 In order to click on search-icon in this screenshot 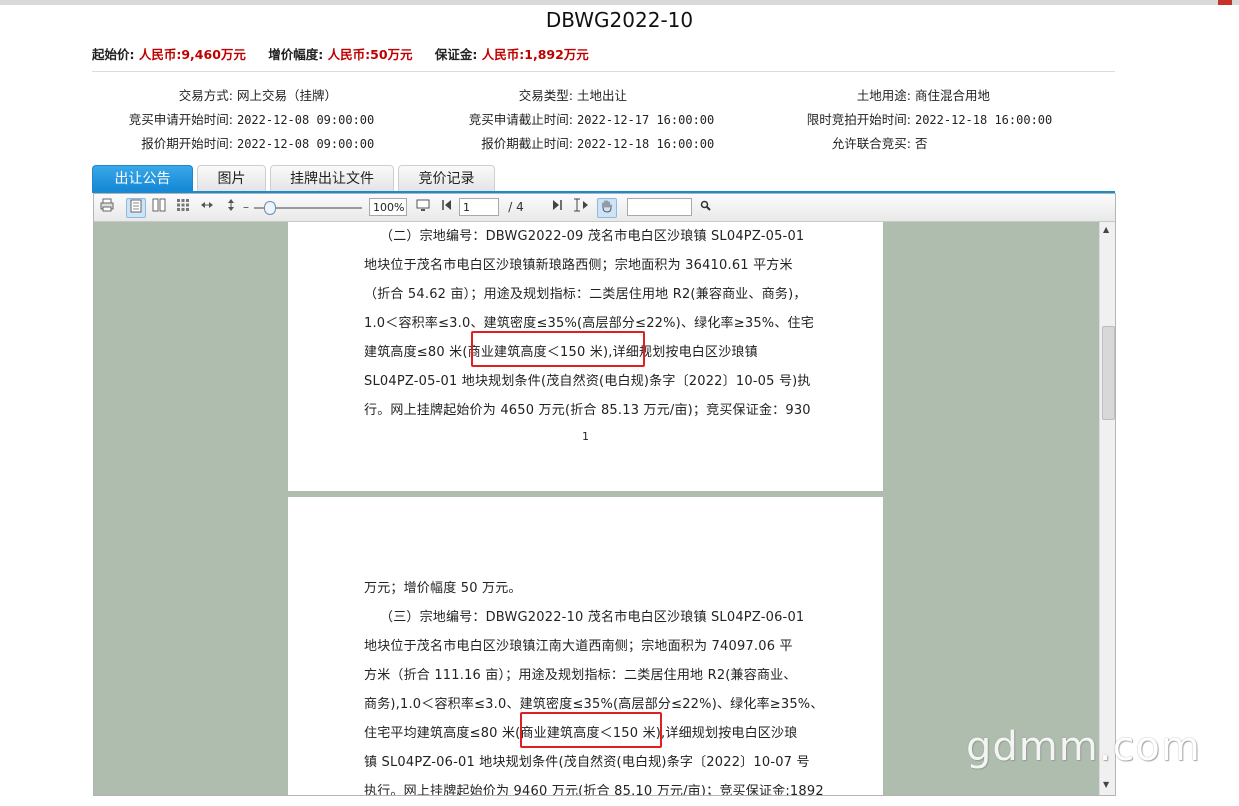, I will do `click(705, 207)`.